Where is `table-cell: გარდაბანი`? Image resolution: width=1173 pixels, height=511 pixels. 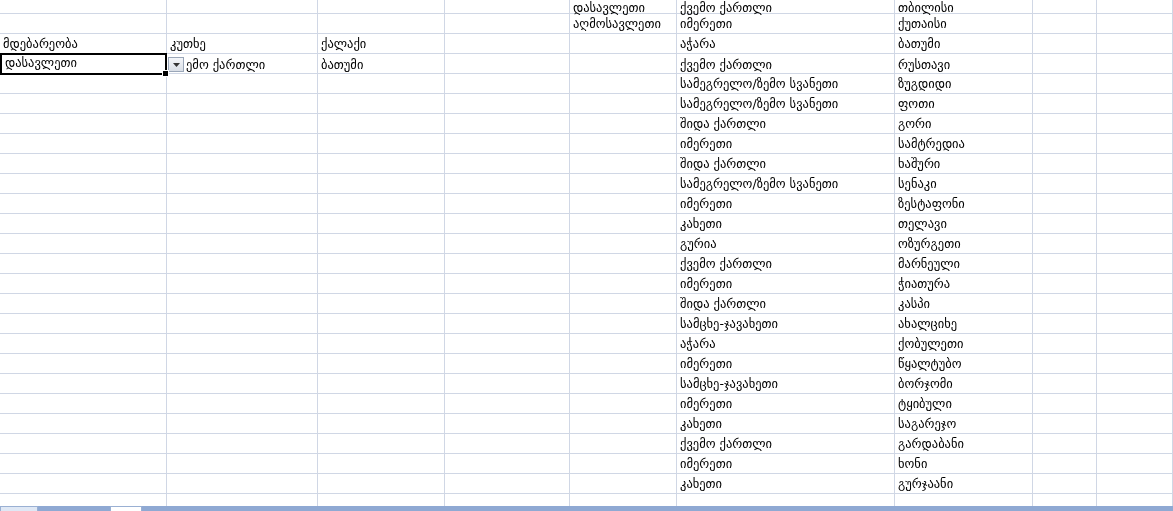 table-cell: გარდაბანი is located at coordinates (931, 444).